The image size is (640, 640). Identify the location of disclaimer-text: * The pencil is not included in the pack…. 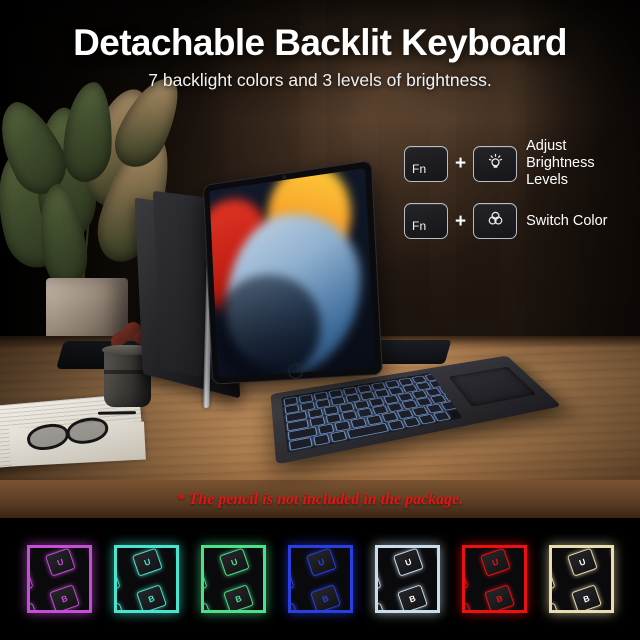
(320, 499).